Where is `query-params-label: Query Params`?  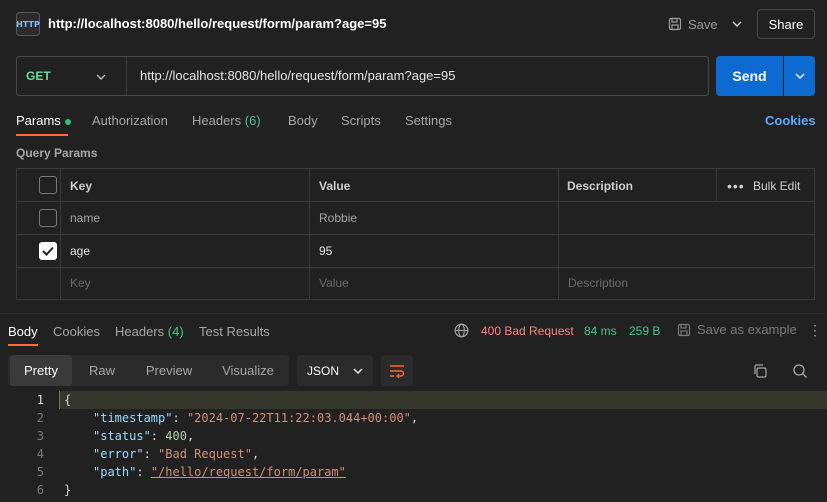 query-params-label: Query Params is located at coordinates (57, 153).